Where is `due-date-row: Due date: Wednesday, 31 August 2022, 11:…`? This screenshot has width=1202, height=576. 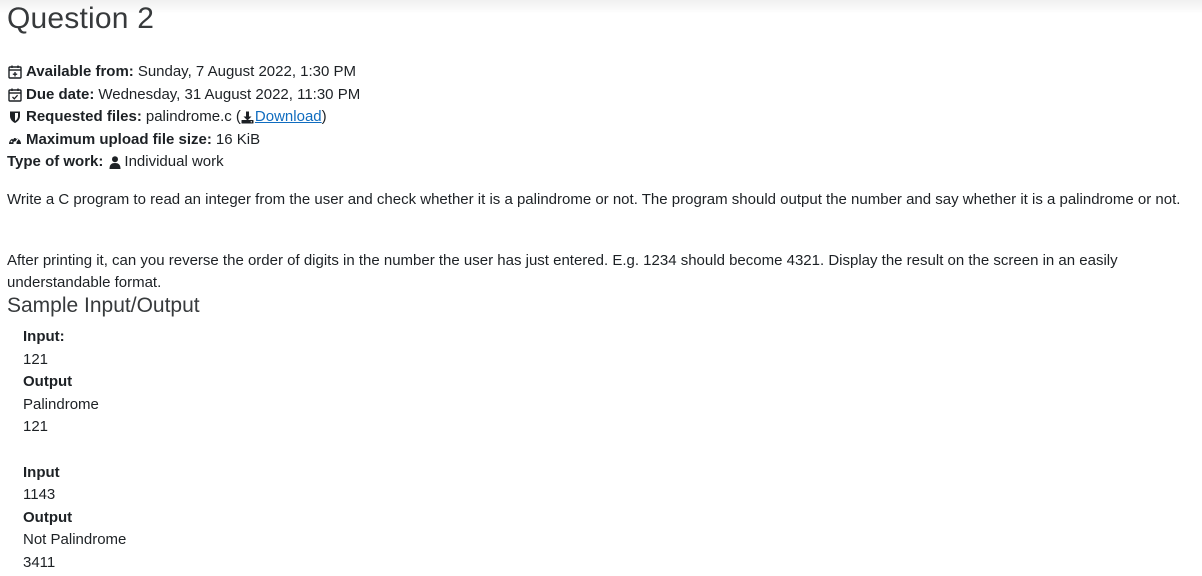
due-date-row: Due date: Wednesday, 31 August 2022, 11:… is located at coordinates (183, 95).